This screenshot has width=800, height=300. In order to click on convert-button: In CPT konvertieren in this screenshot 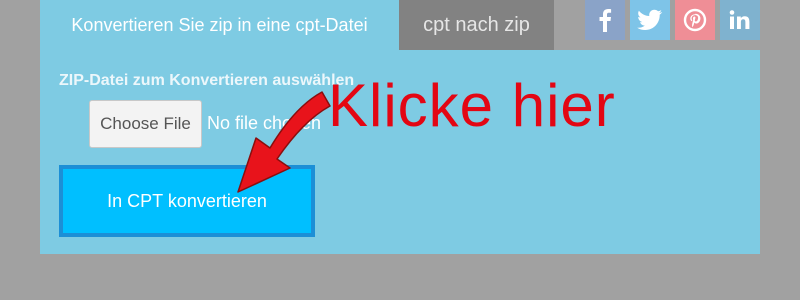, I will do `click(187, 201)`.